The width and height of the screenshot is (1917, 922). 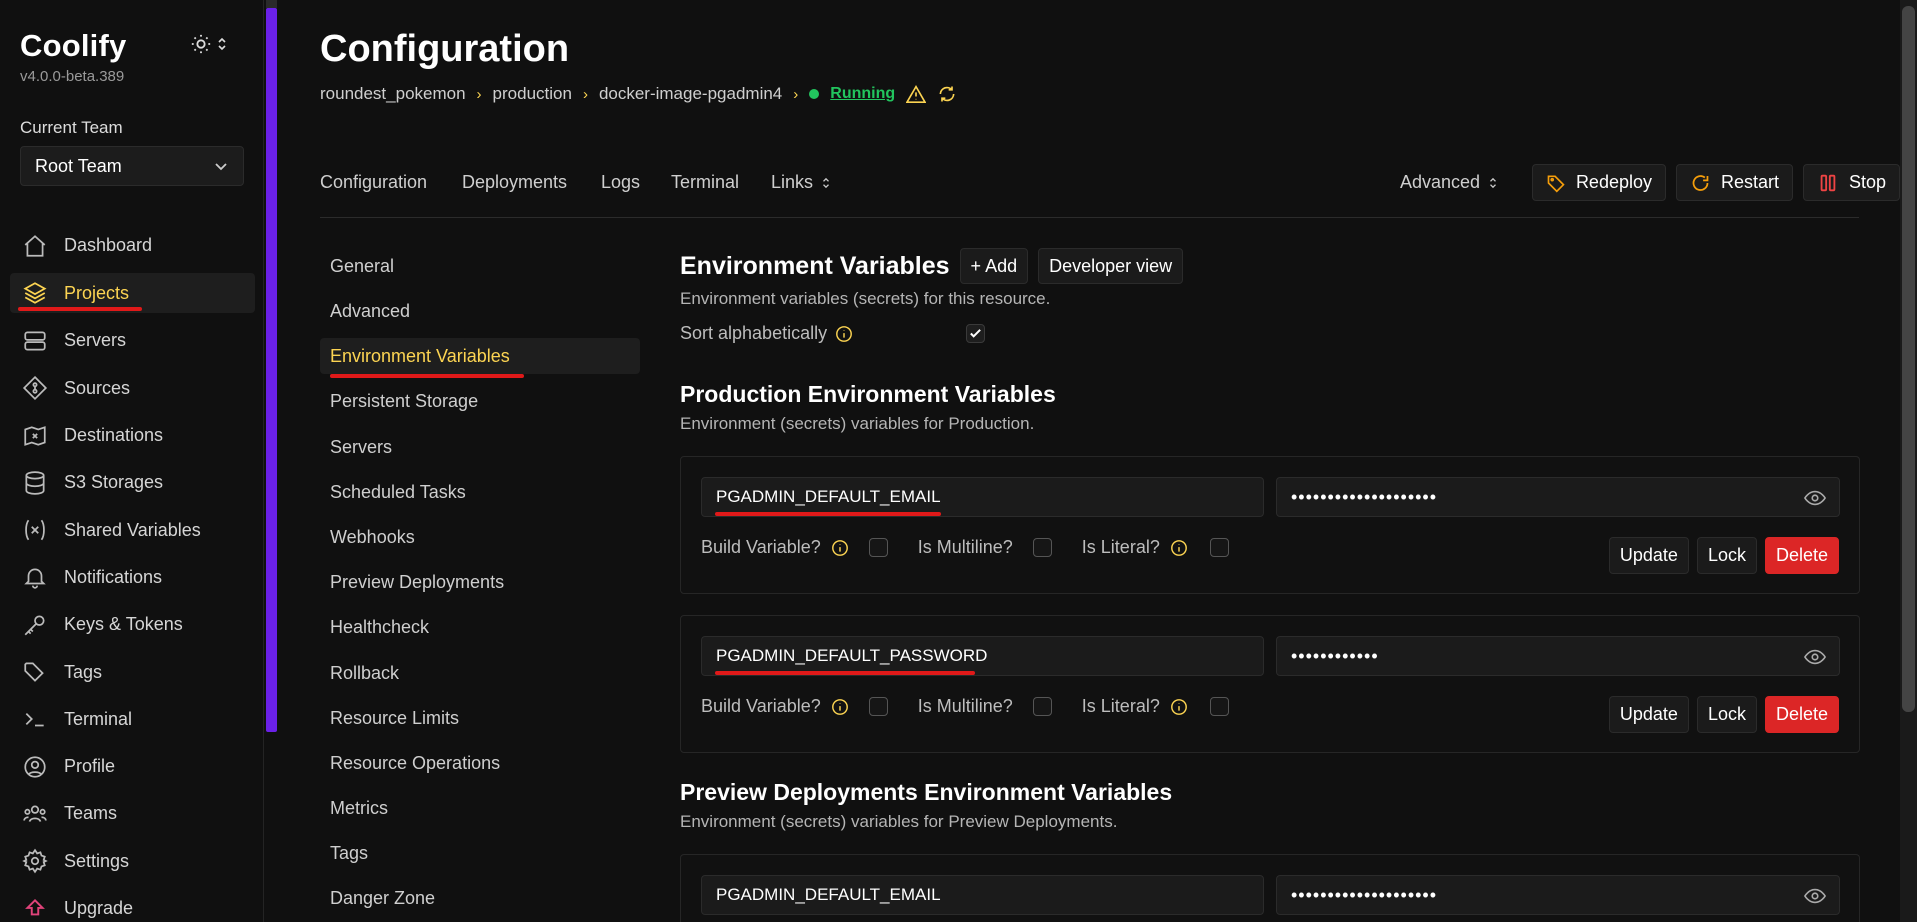 I want to click on subnav-servers: Servers, so click(x=480, y=447).